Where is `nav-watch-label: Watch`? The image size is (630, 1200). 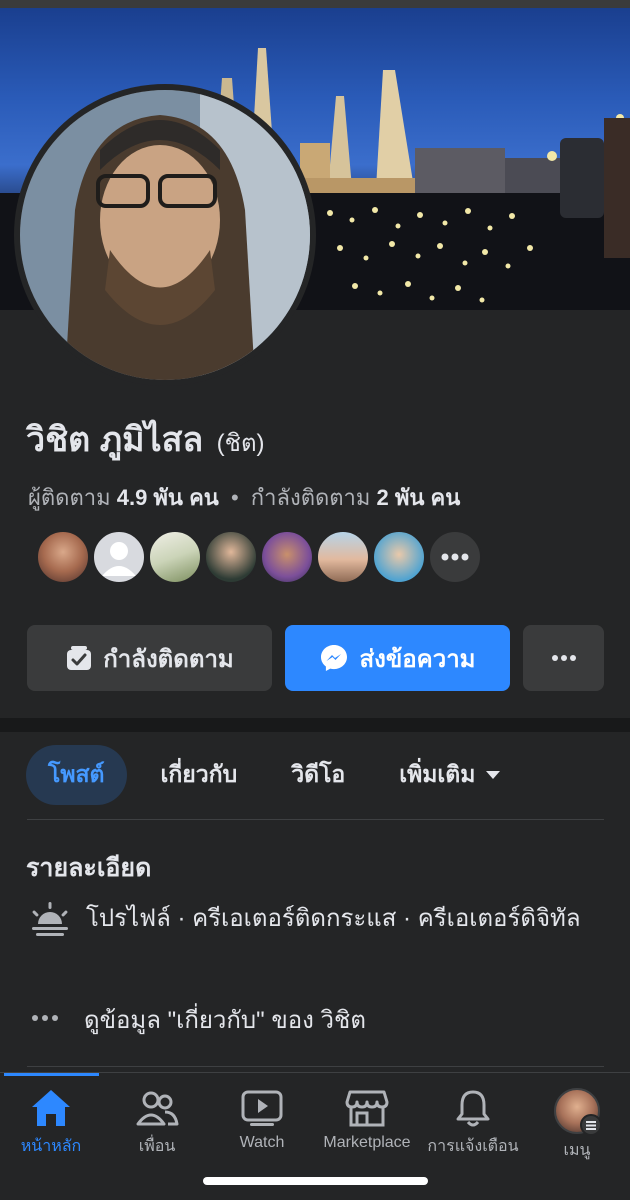
nav-watch-label: Watch is located at coordinates (262, 1142).